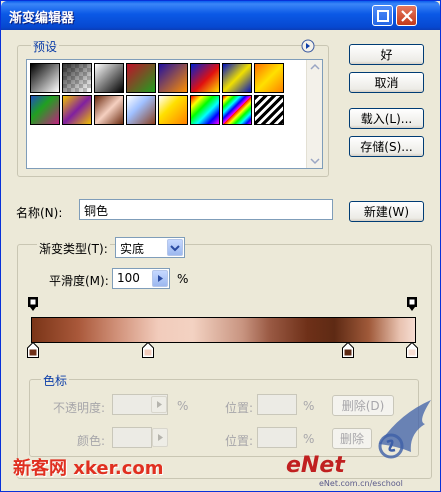 This screenshot has width=441, height=492. I want to click on opacity-location-unit: %, so click(309, 406).